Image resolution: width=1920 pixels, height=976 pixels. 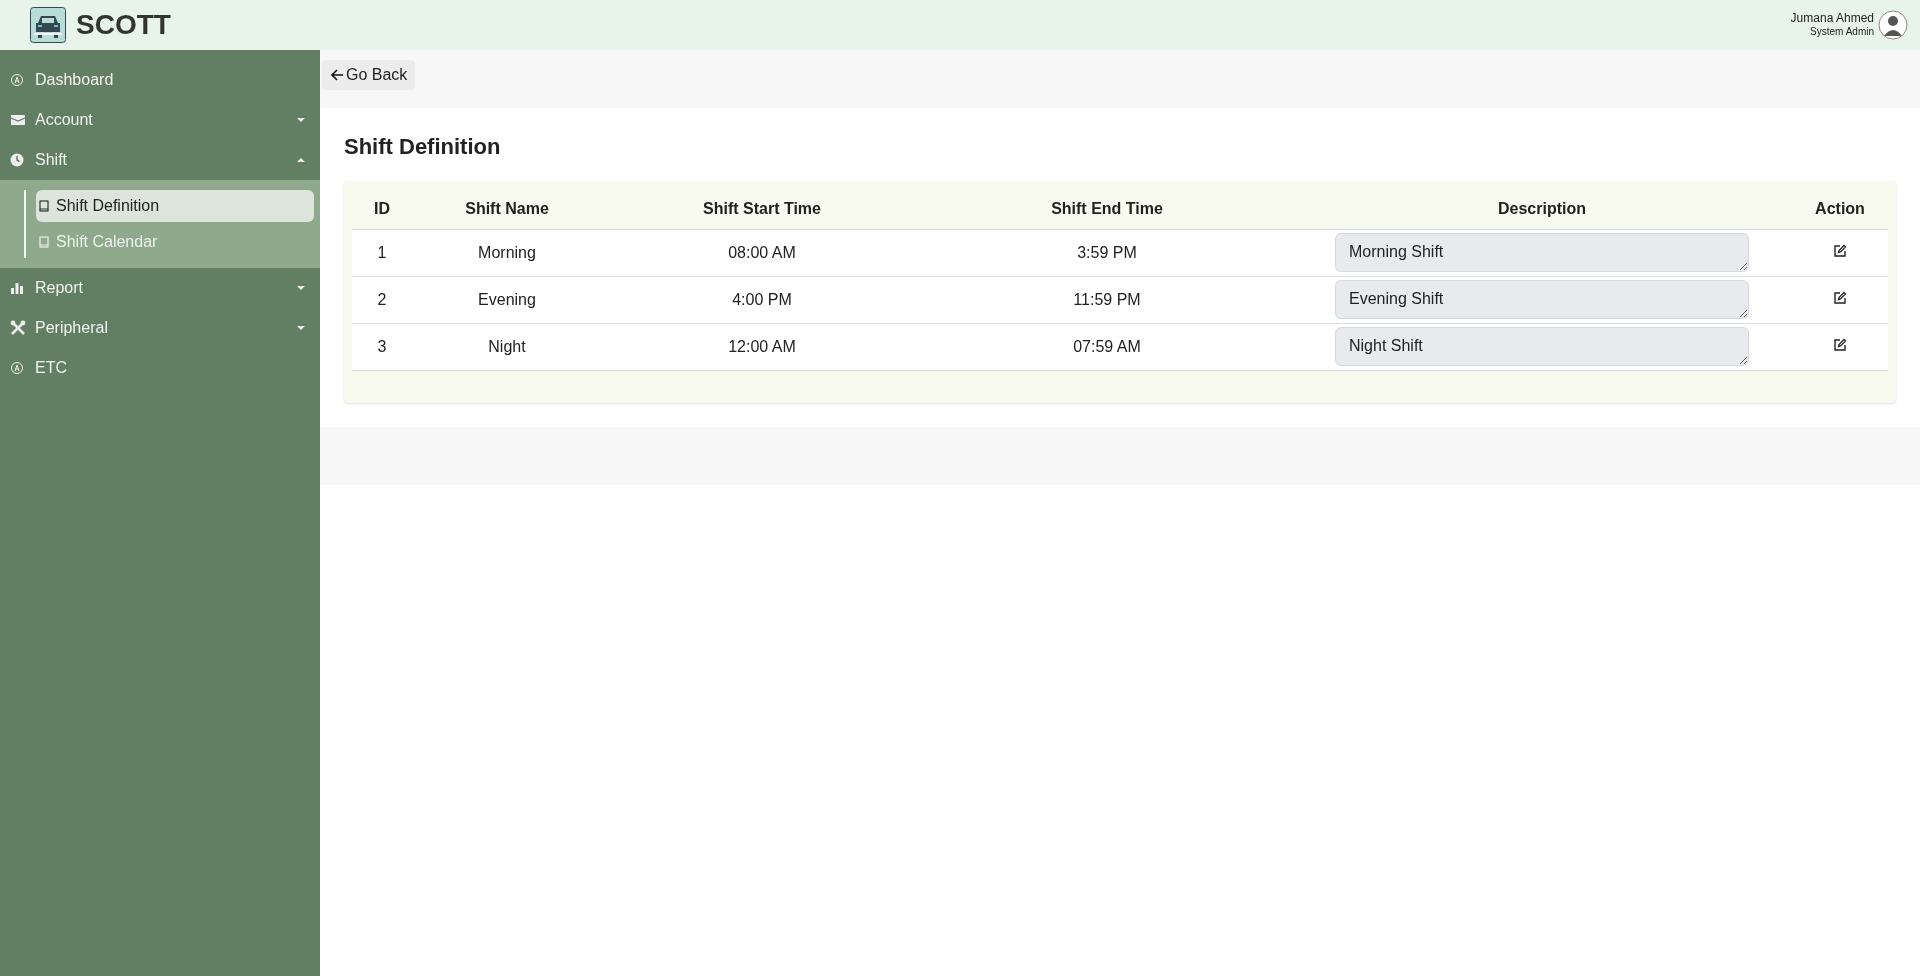 I want to click on table-cell: 07:59 AM, so click(x=1107, y=346).